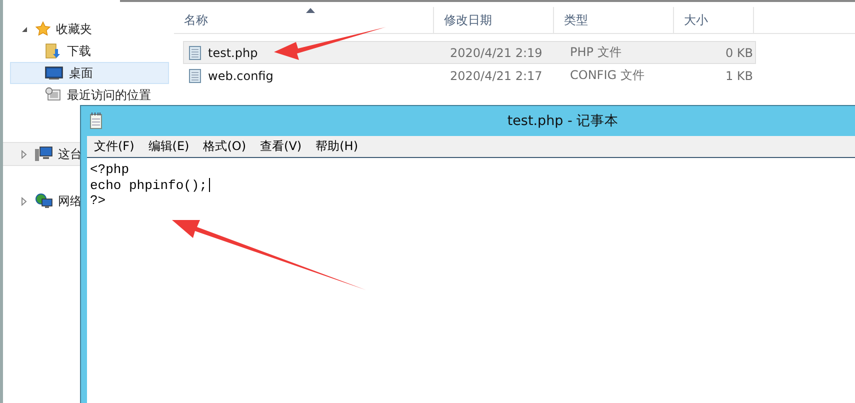 The width and height of the screenshot is (855, 403). I want to click on notepad-icon, so click(96, 120).